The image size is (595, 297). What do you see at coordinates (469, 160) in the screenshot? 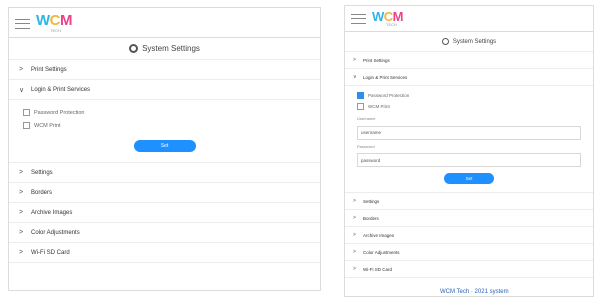
I see `password-field` at bounding box center [469, 160].